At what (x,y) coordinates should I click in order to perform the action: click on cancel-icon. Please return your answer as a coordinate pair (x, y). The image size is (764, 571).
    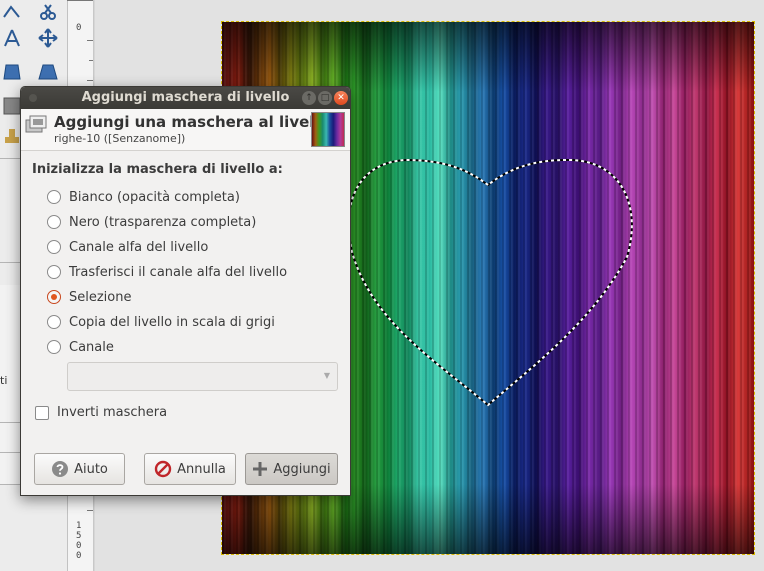
    Looking at the image, I should click on (163, 469).